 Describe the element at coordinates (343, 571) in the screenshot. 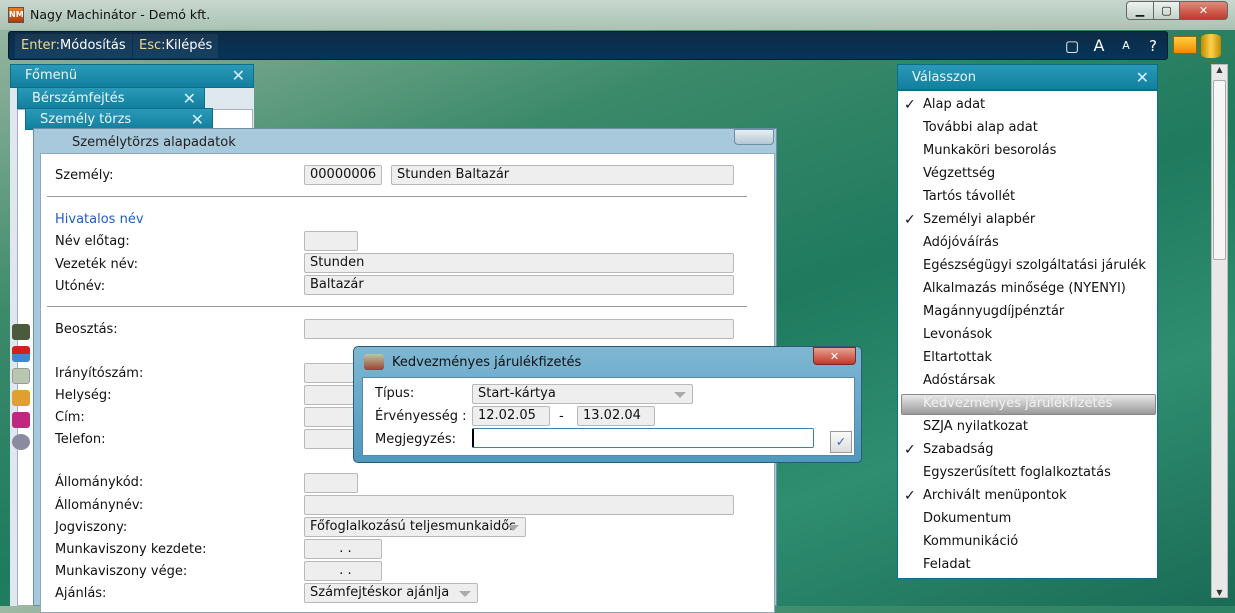

I see `mv-vege-field: . .` at that location.